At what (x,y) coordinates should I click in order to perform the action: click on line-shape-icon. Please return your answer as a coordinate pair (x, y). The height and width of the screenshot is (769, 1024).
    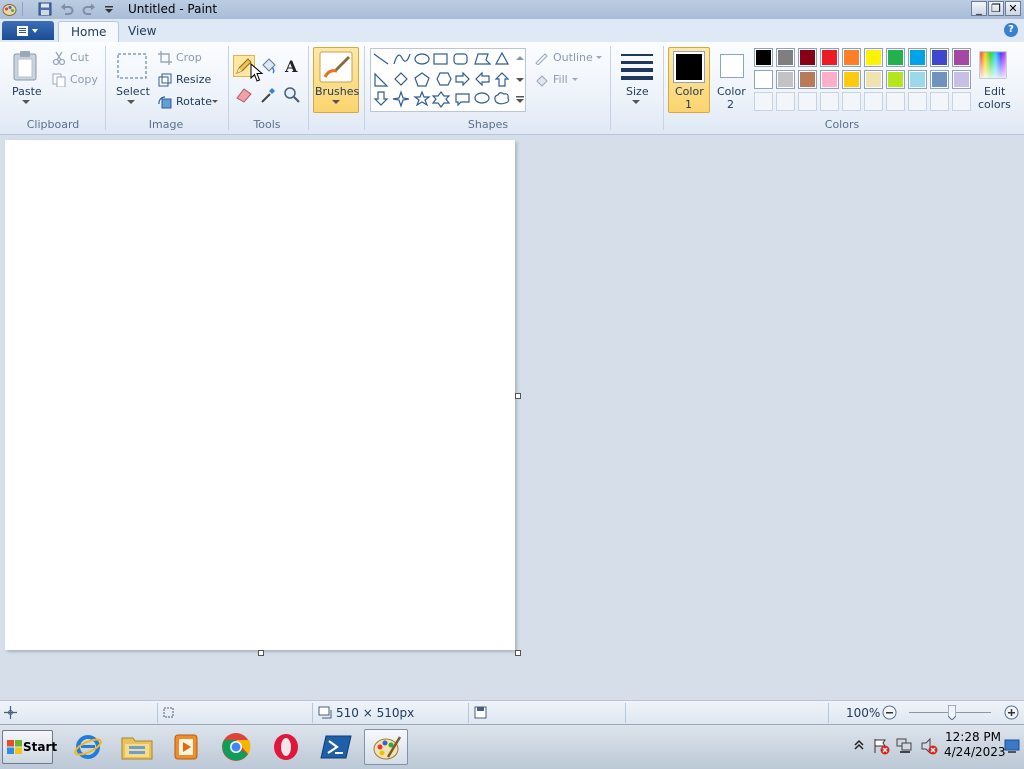
    Looking at the image, I should click on (381, 59).